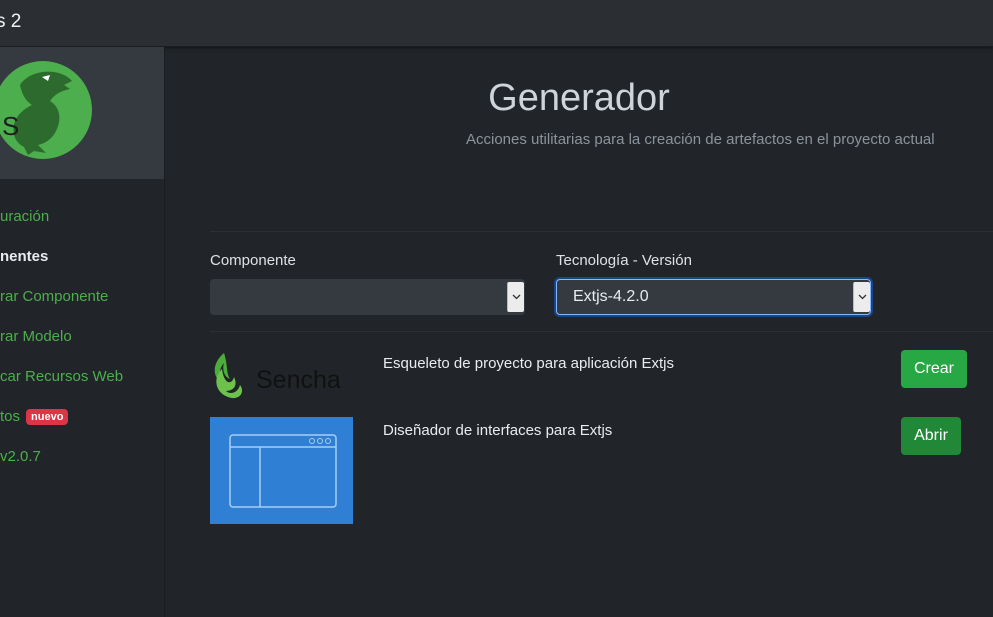 This screenshot has width=993, height=617. I want to click on sidebar-item-version: v2.0.7, so click(82, 457).